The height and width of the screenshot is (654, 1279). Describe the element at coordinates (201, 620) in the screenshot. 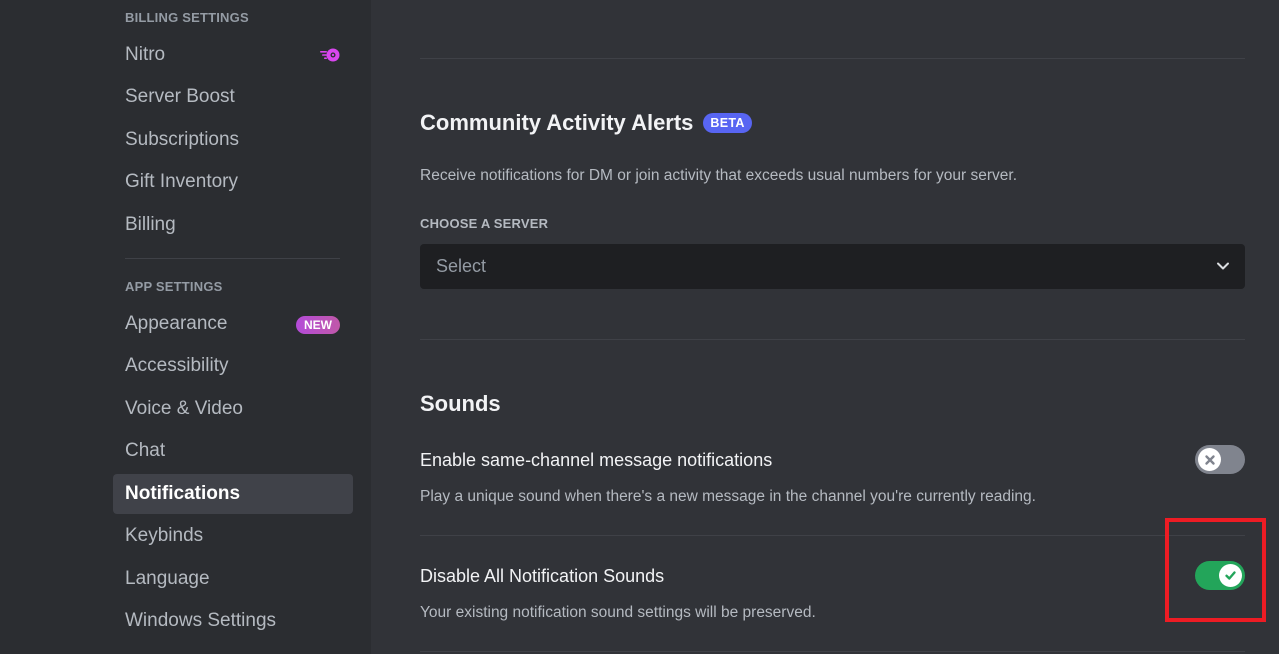

I see `sidebar-item-label: Windows Settings` at that location.